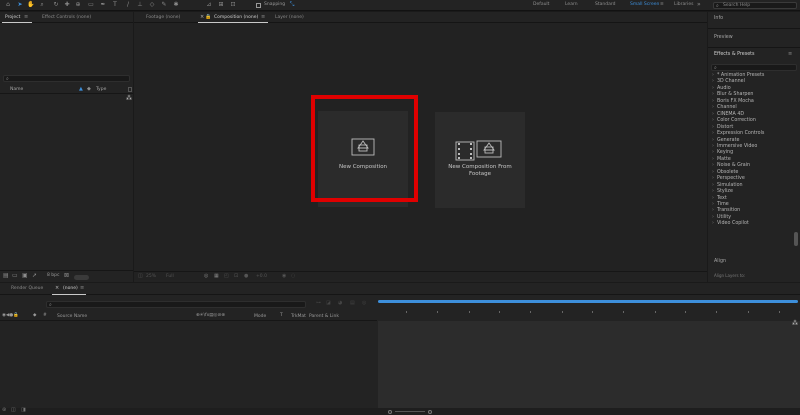 Image resolution: width=800 pixels, height=415 pixels. Describe the element at coordinates (755, 5) in the screenshot. I see `help-search: ⌕ Search Help` at that location.